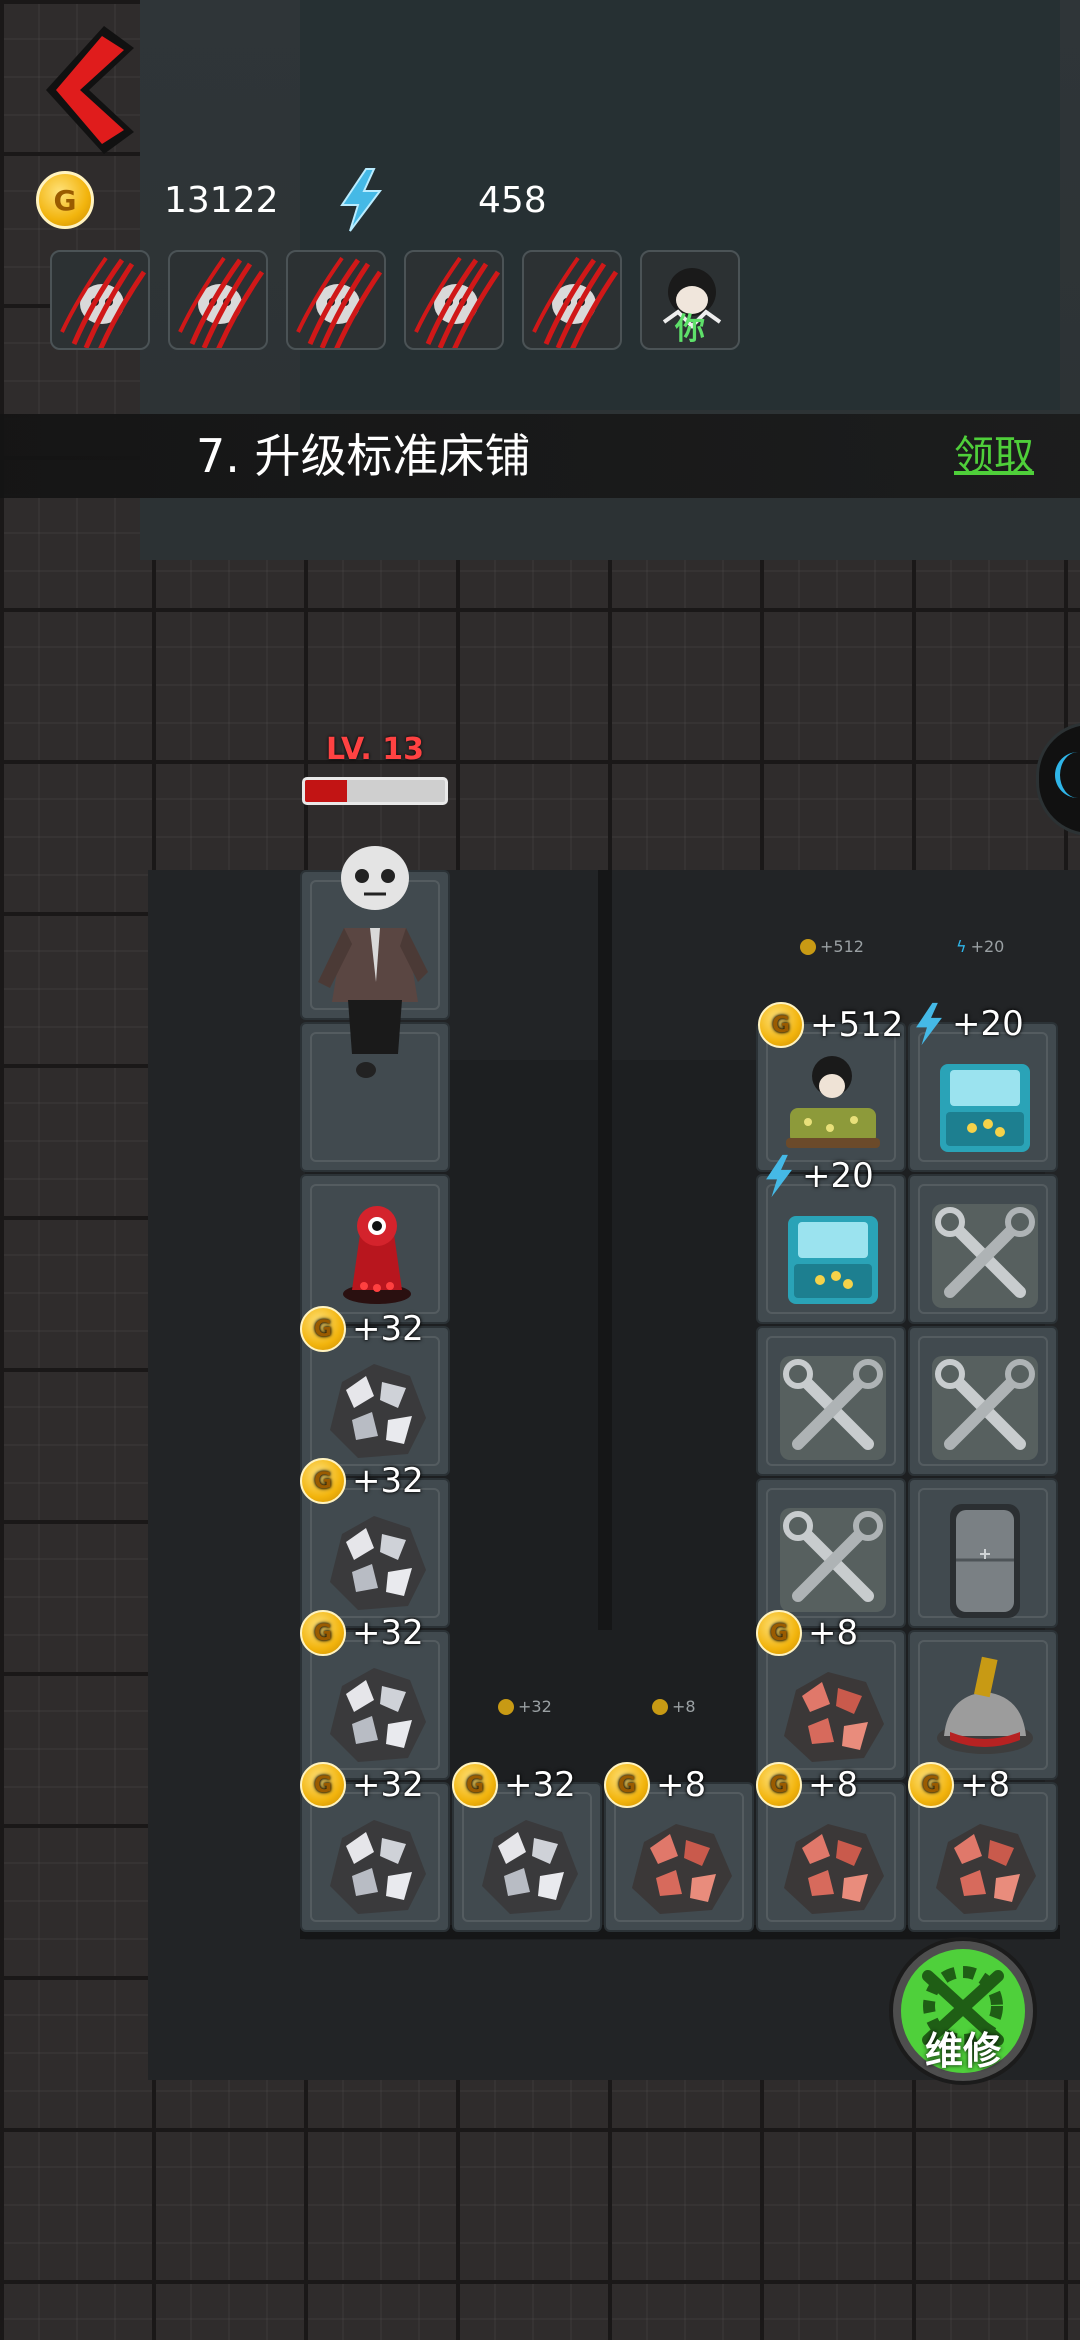 The height and width of the screenshot is (2340, 1080). What do you see at coordinates (375, 749) in the screenshot?
I see `enemy-level: LV. 13` at bounding box center [375, 749].